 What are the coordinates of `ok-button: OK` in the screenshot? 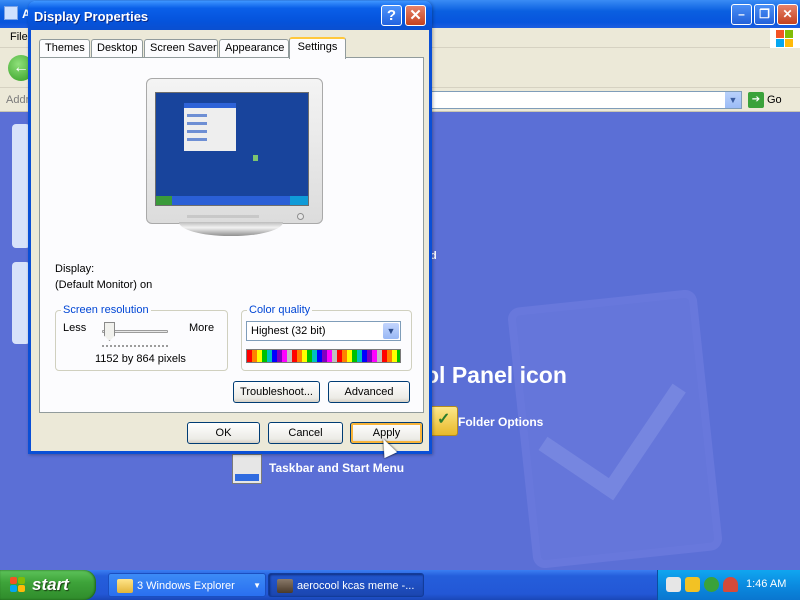 It's located at (223, 433).